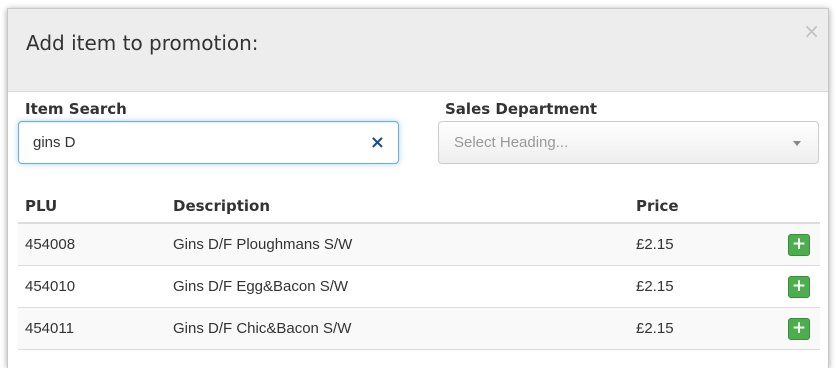 Image resolution: width=836 pixels, height=368 pixels. I want to click on row-plu: 454010, so click(50, 286).